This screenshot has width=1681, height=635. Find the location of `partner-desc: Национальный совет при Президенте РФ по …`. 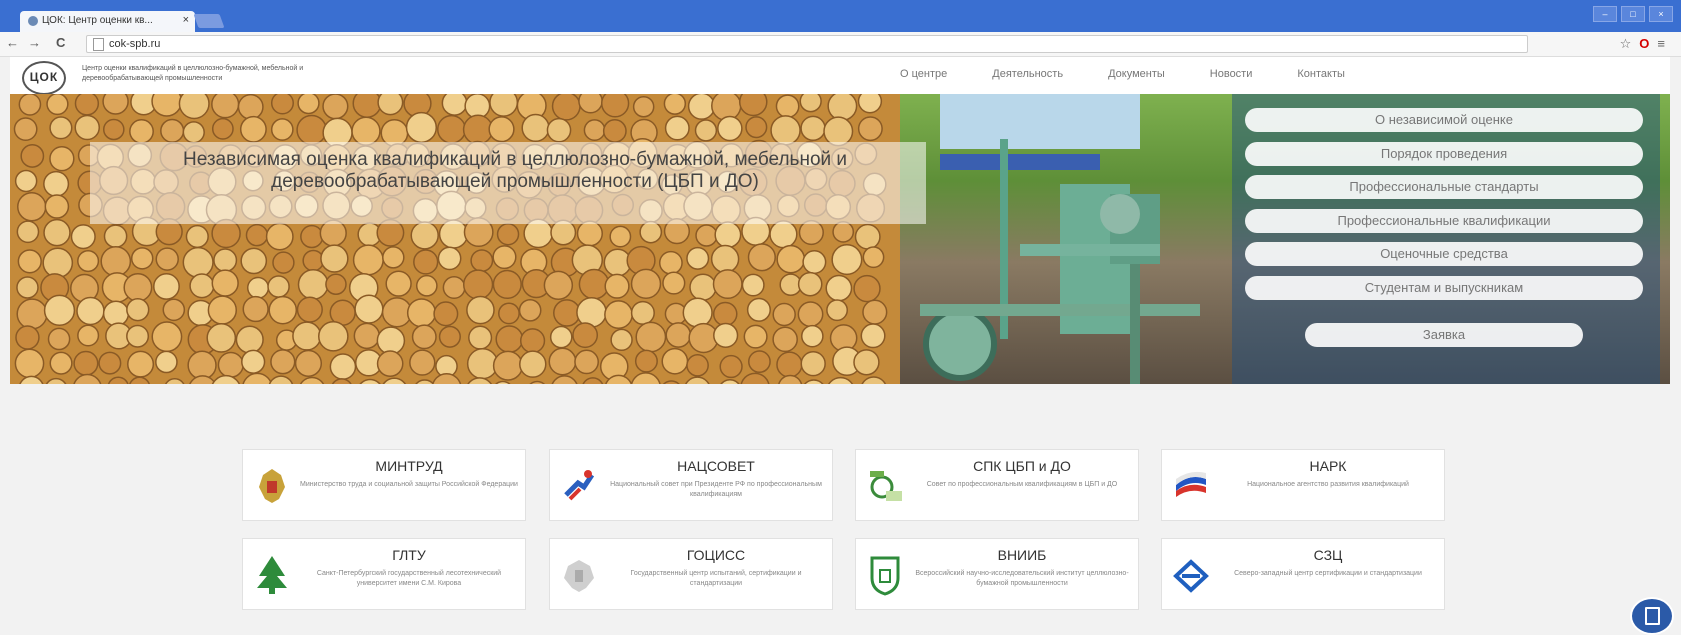

partner-desc: Национальный совет при Президенте РФ по … is located at coordinates (716, 489).